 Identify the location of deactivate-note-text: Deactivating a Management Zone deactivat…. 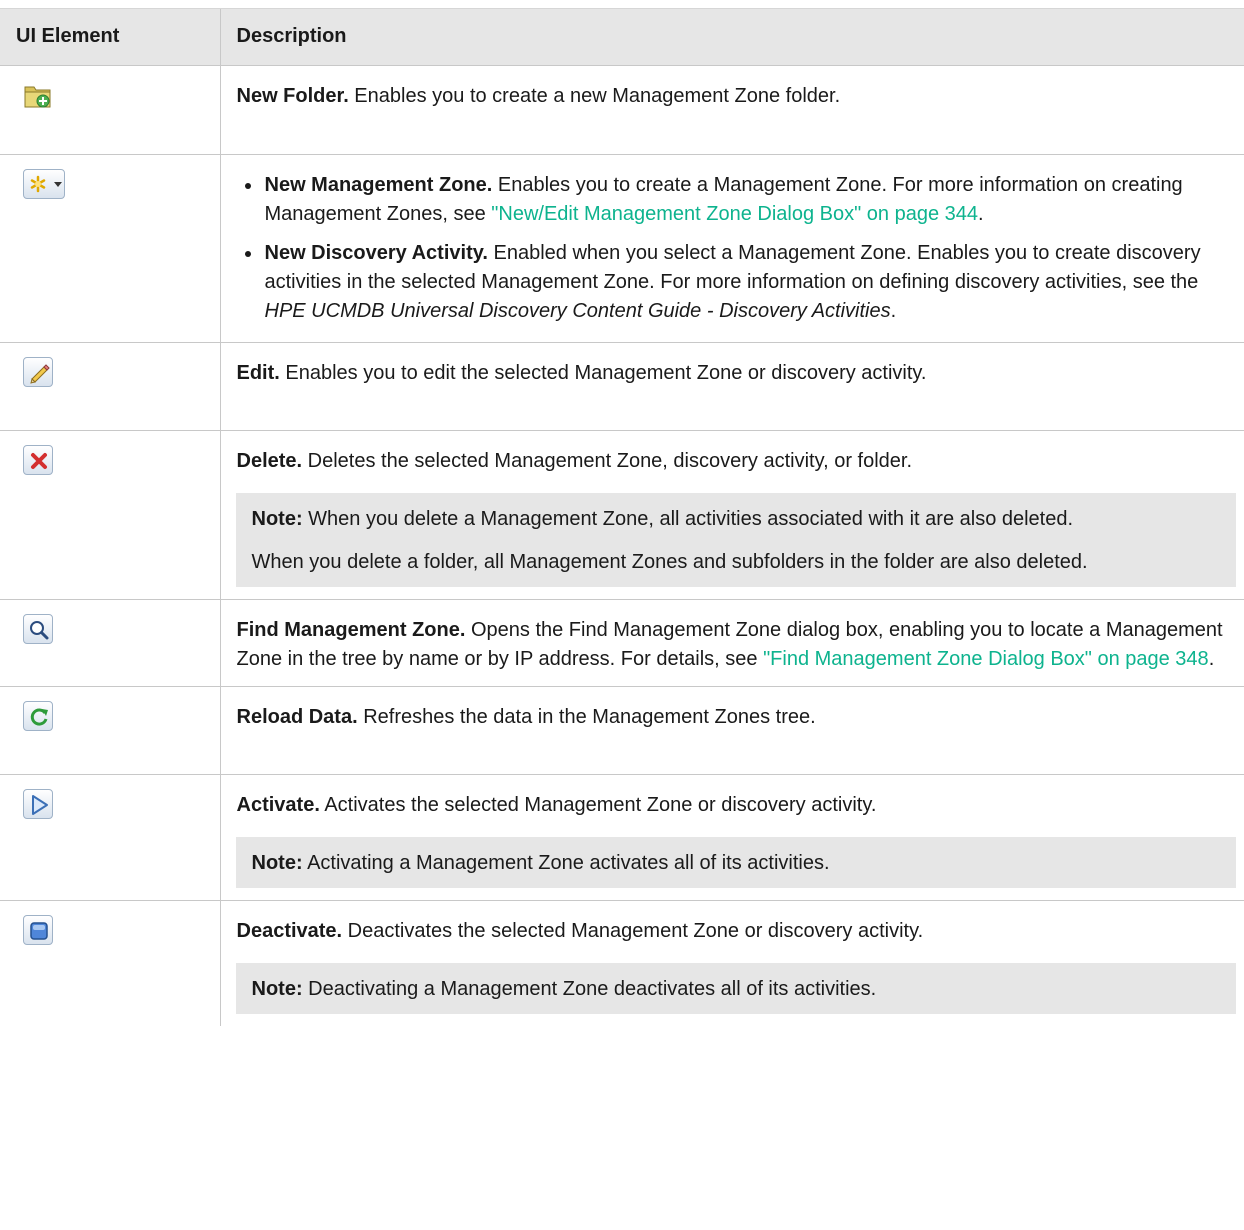
(589, 989).